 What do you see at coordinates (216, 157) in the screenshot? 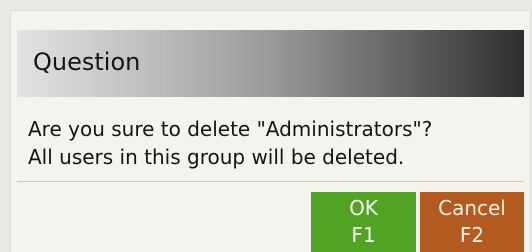
I see `message-line-2: All users in this group will be deleted.` at bounding box center [216, 157].